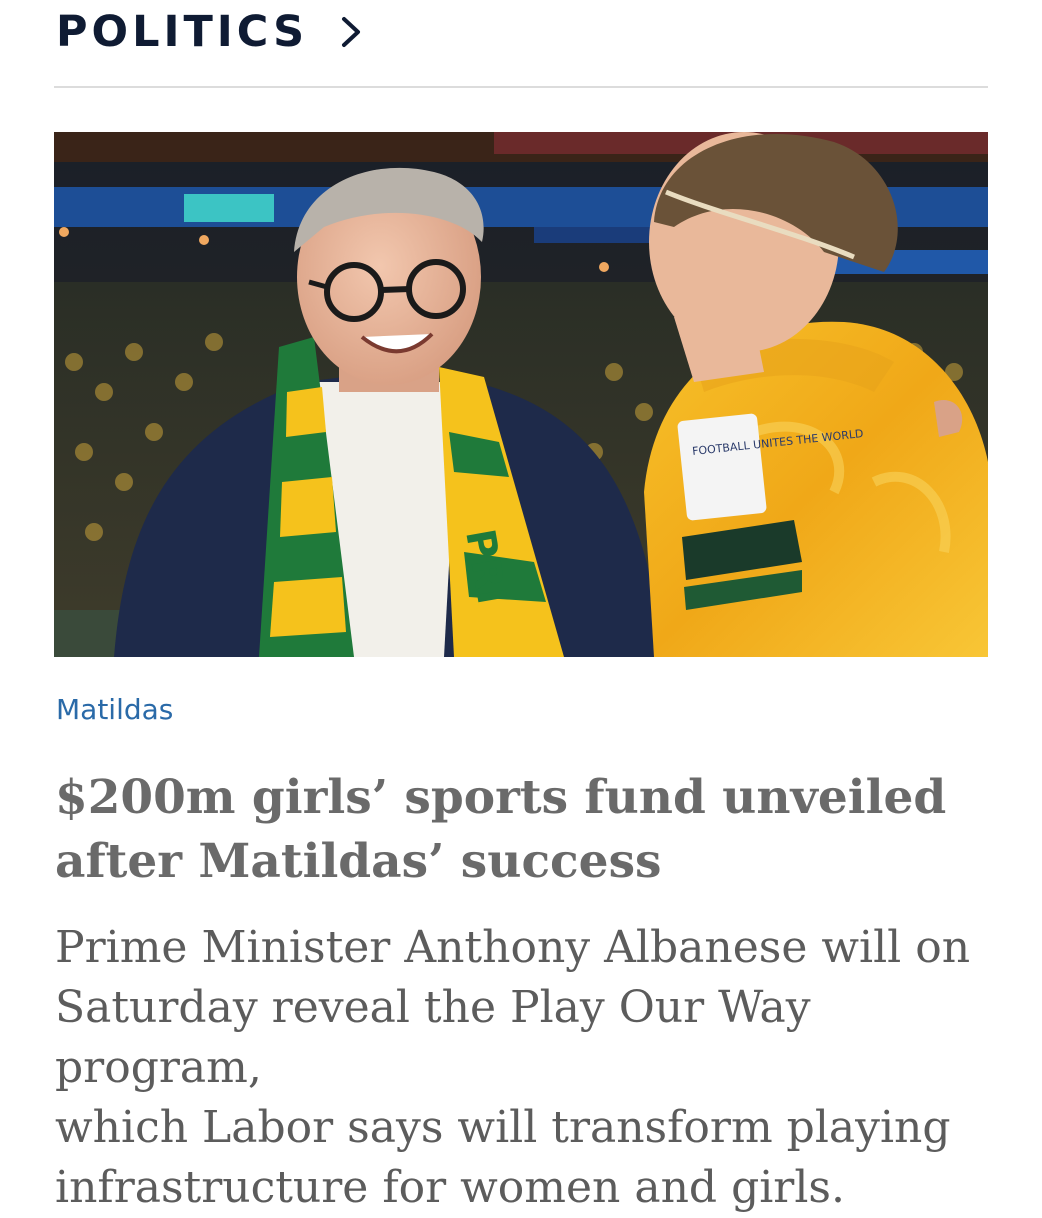 This screenshot has height=1218, width=1042. Describe the element at coordinates (182, 32) in the screenshot. I see `section-title: POLITICS` at that location.